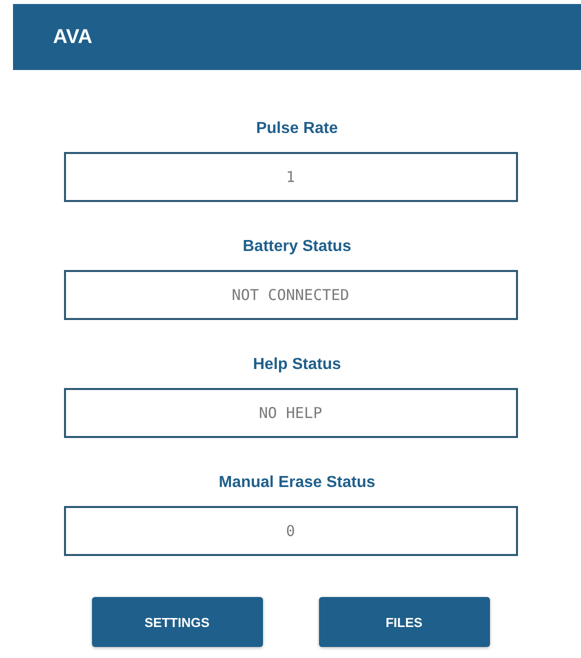 The width and height of the screenshot is (581, 658). What do you see at coordinates (296, 365) in the screenshot?
I see `field-label: Help Status` at bounding box center [296, 365].